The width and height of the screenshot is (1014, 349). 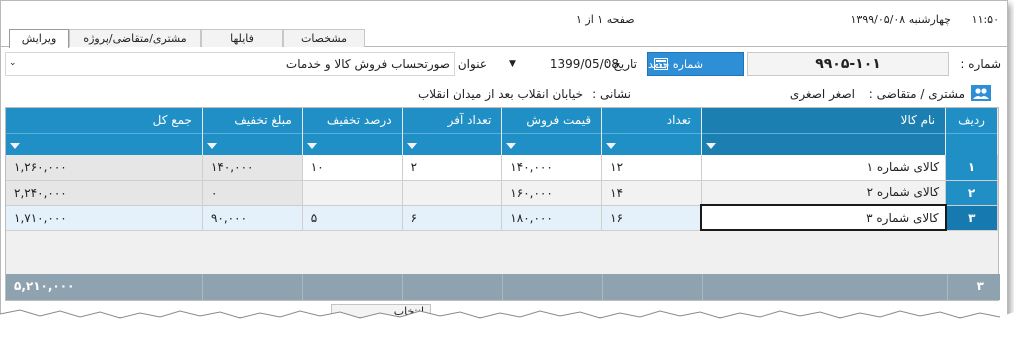 I want to click on filter-row, so click(x=502, y=143).